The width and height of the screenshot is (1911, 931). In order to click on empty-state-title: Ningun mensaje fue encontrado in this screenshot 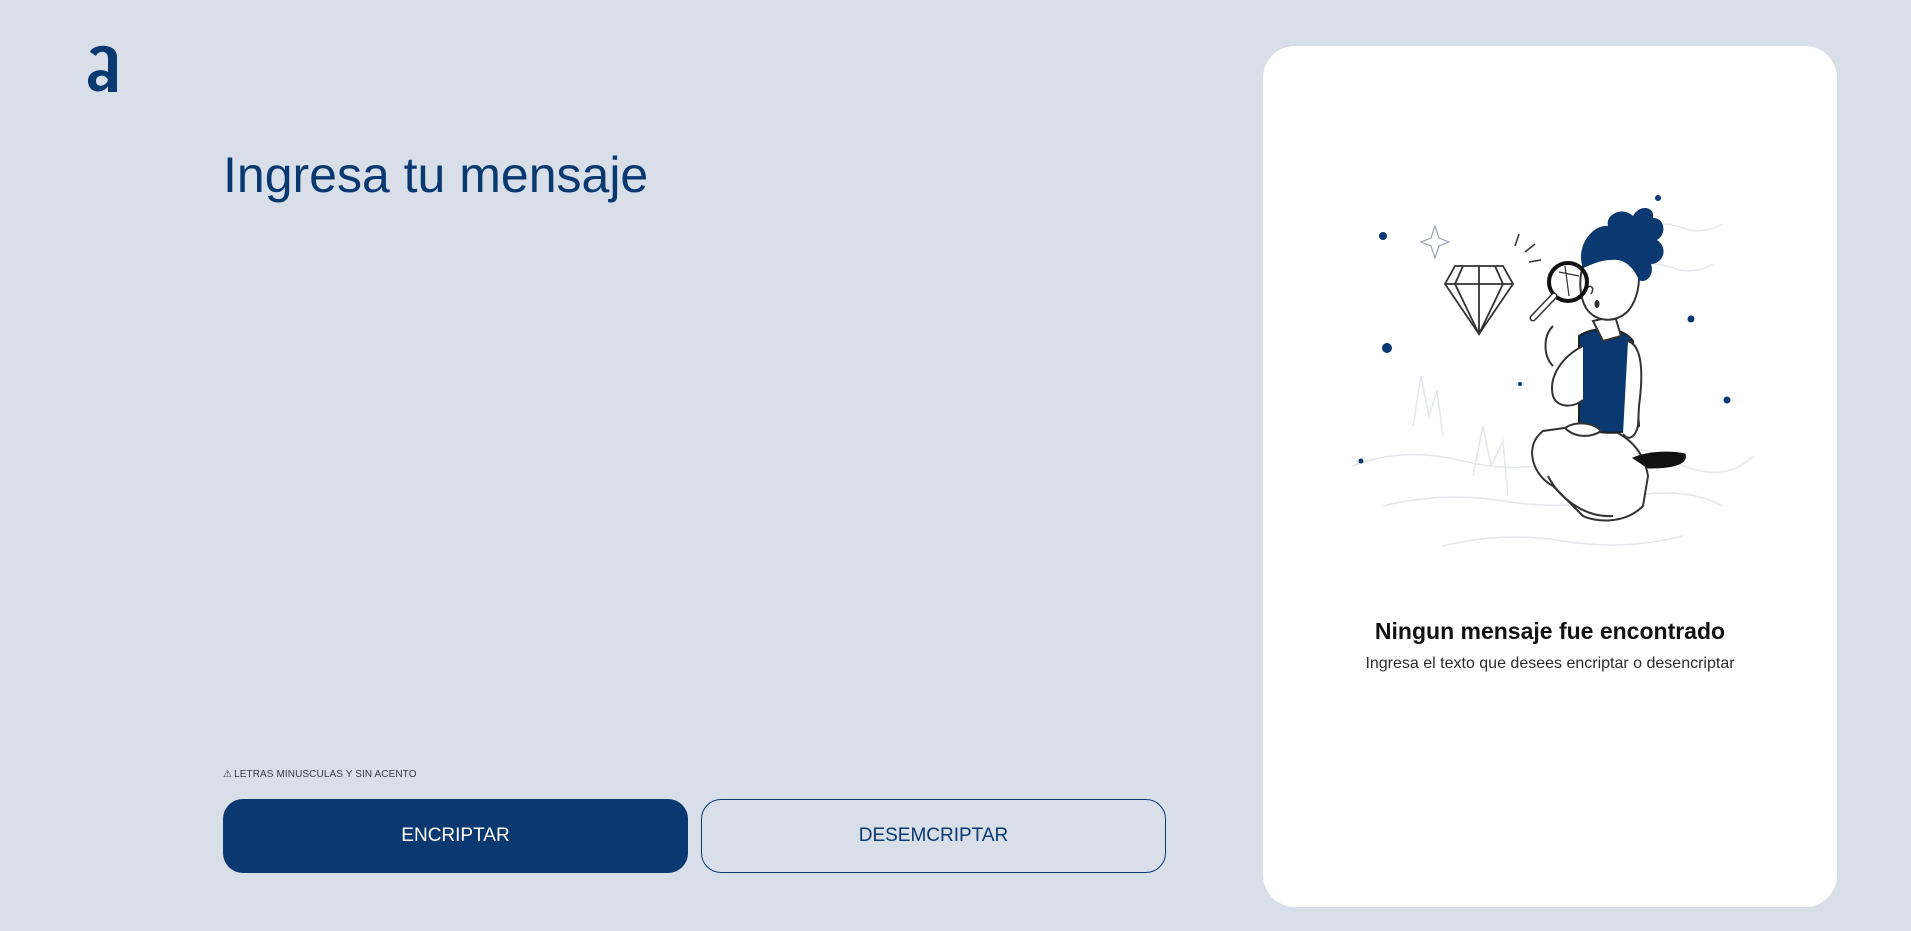, I will do `click(1550, 631)`.